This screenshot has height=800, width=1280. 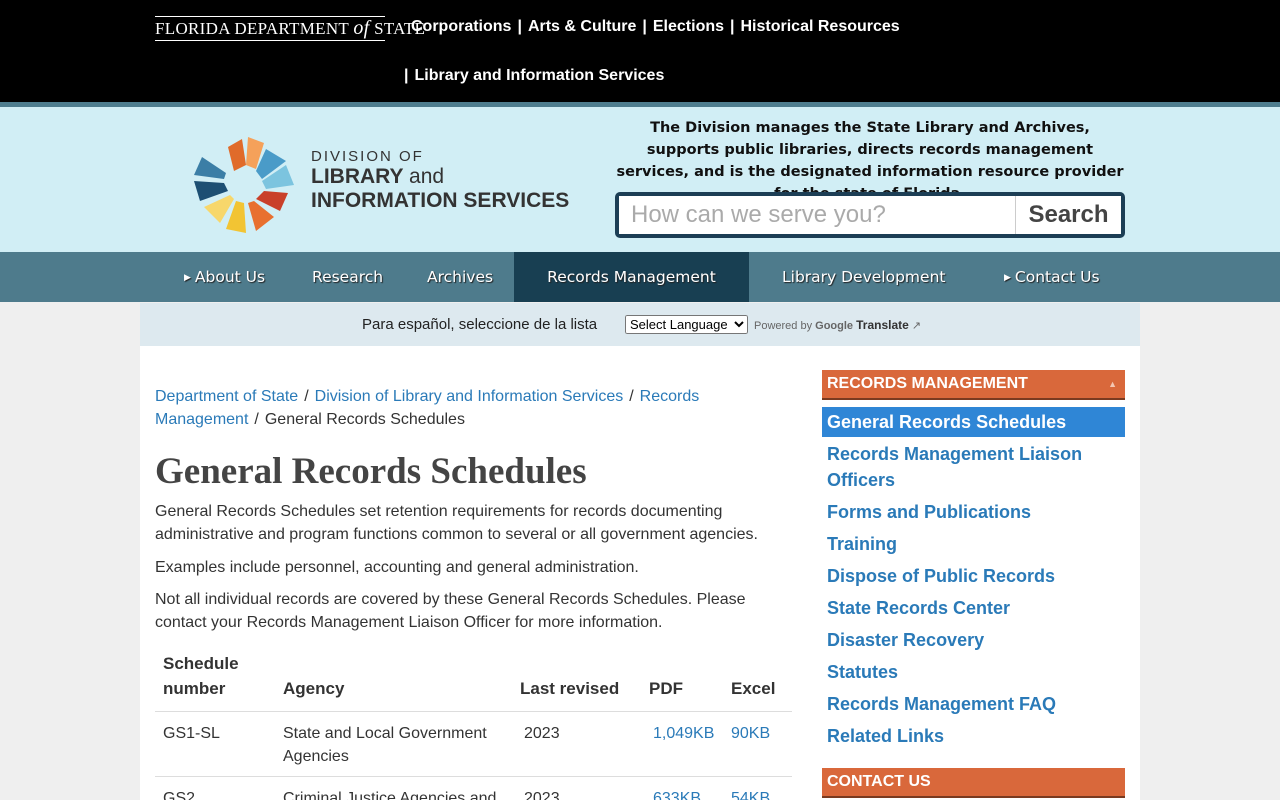 What do you see at coordinates (215, 788) in the screenshot?
I see `cell-schedule-number: GS2` at bounding box center [215, 788].